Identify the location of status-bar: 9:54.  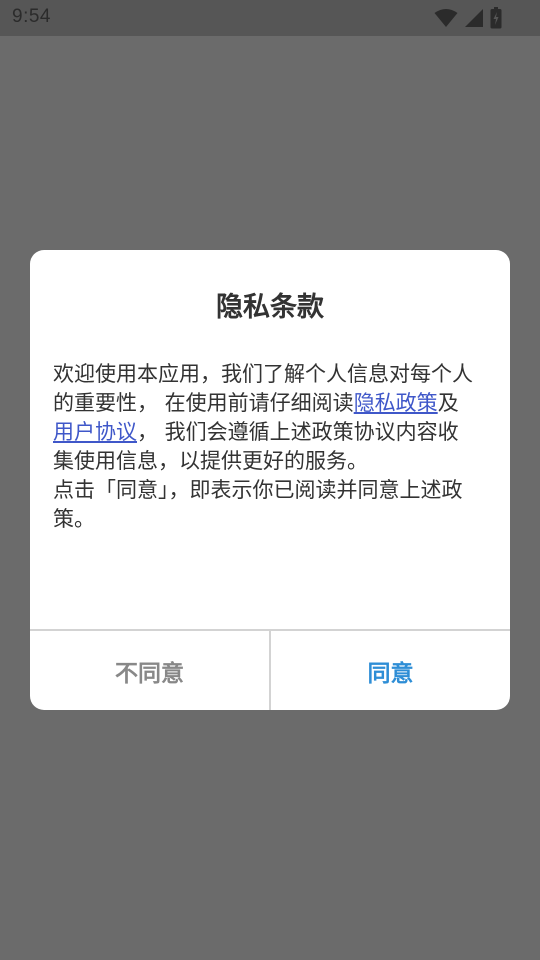
(270, 18).